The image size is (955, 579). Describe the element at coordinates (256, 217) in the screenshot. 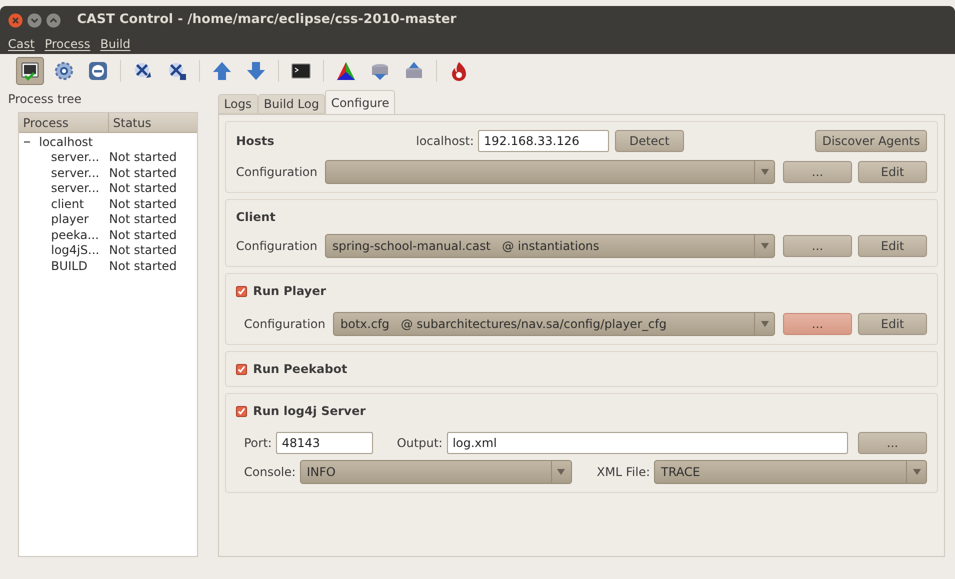

I see `section-title: Client` at that location.